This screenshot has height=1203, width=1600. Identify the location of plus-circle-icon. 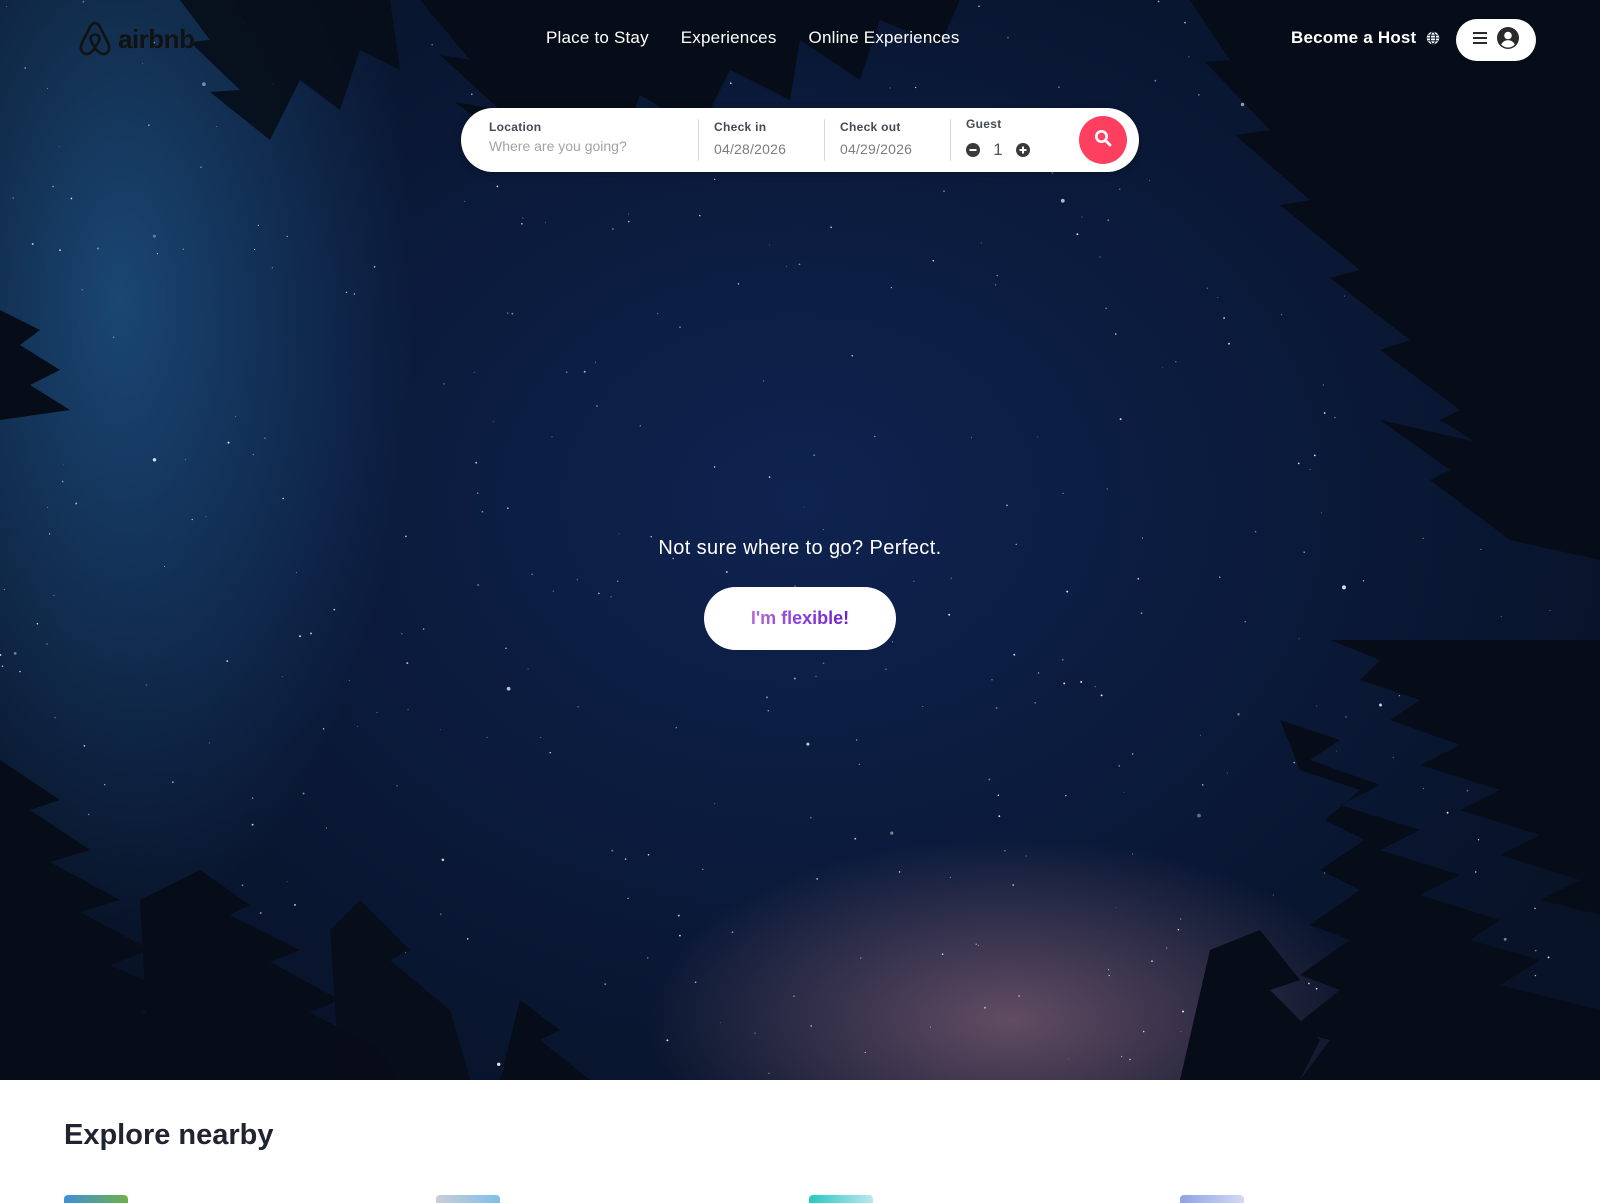
(1023, 150).